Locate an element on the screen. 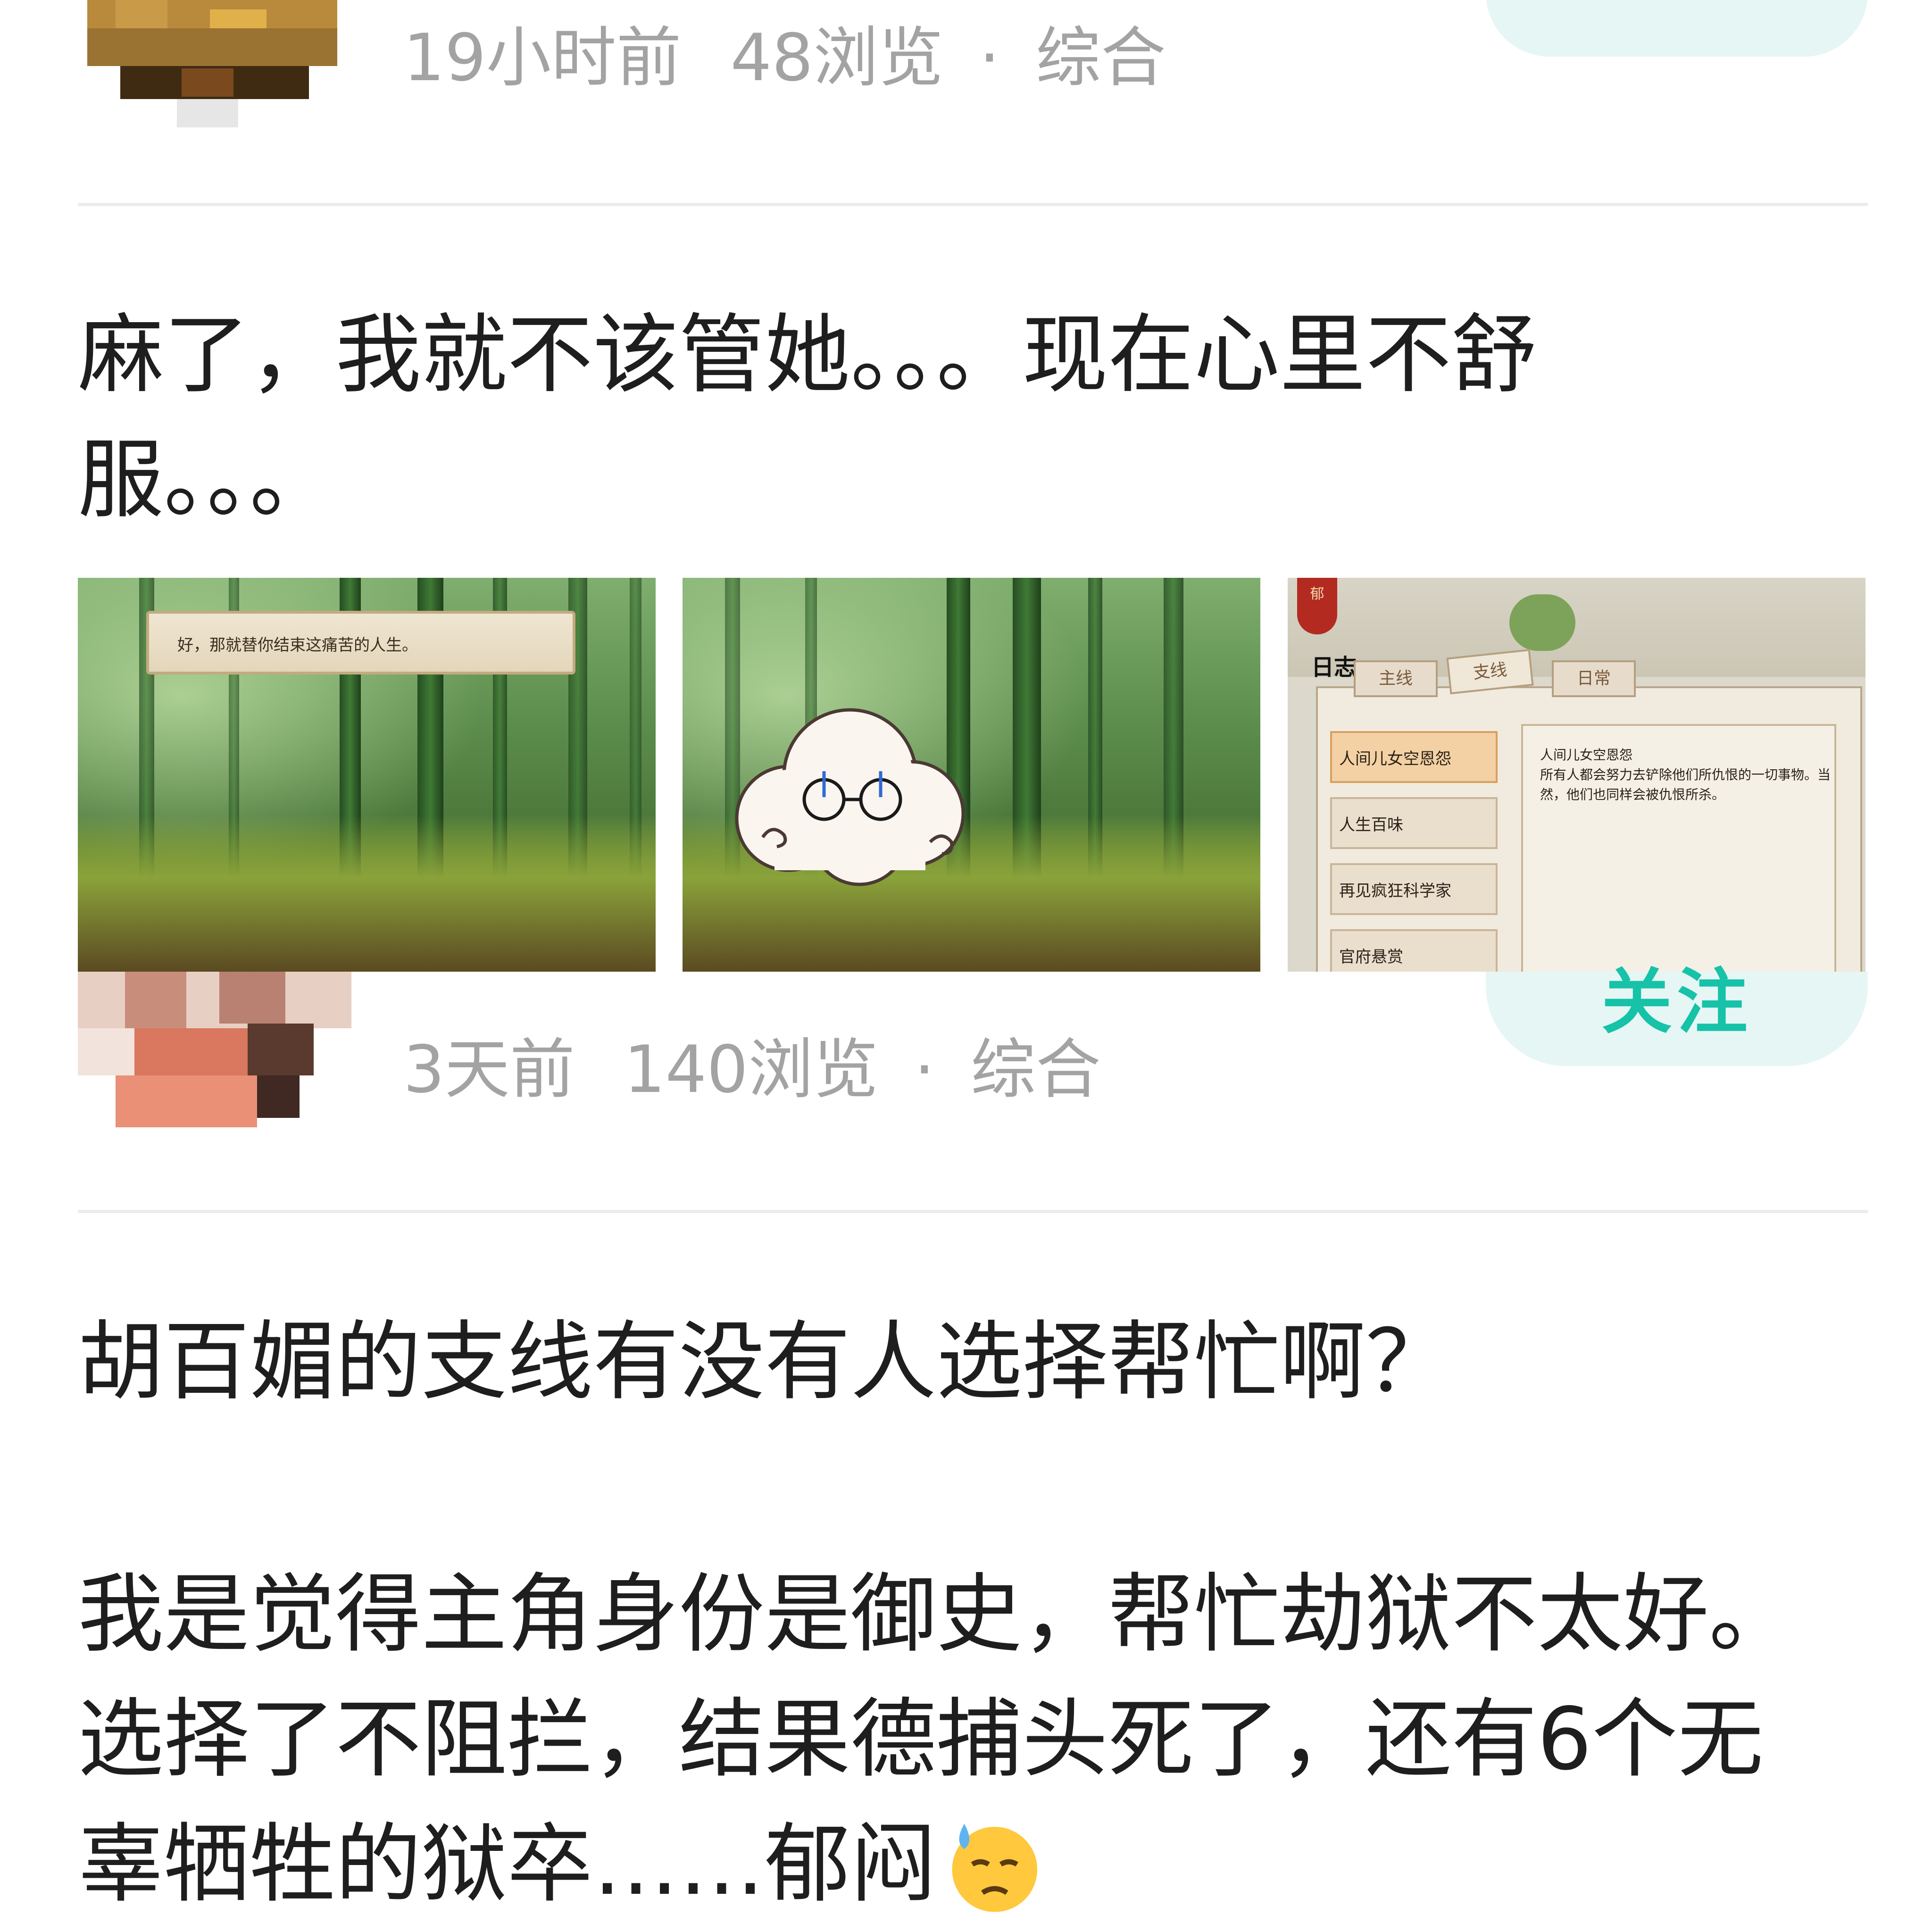 This screenshot has width=1932, height=1932. post-title: 胡百媚的支线有没有人选择帮忙啊？ is located at coordinates (764, 1361).